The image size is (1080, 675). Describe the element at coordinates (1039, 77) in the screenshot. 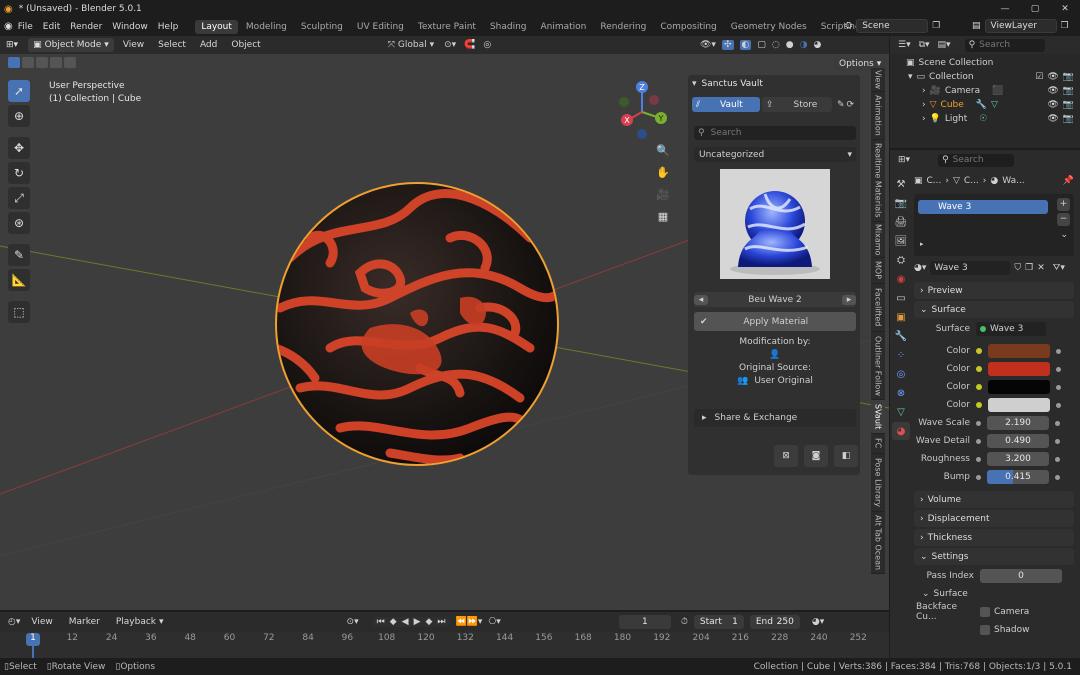

I see `checkbox-icon: ☑` at that location.